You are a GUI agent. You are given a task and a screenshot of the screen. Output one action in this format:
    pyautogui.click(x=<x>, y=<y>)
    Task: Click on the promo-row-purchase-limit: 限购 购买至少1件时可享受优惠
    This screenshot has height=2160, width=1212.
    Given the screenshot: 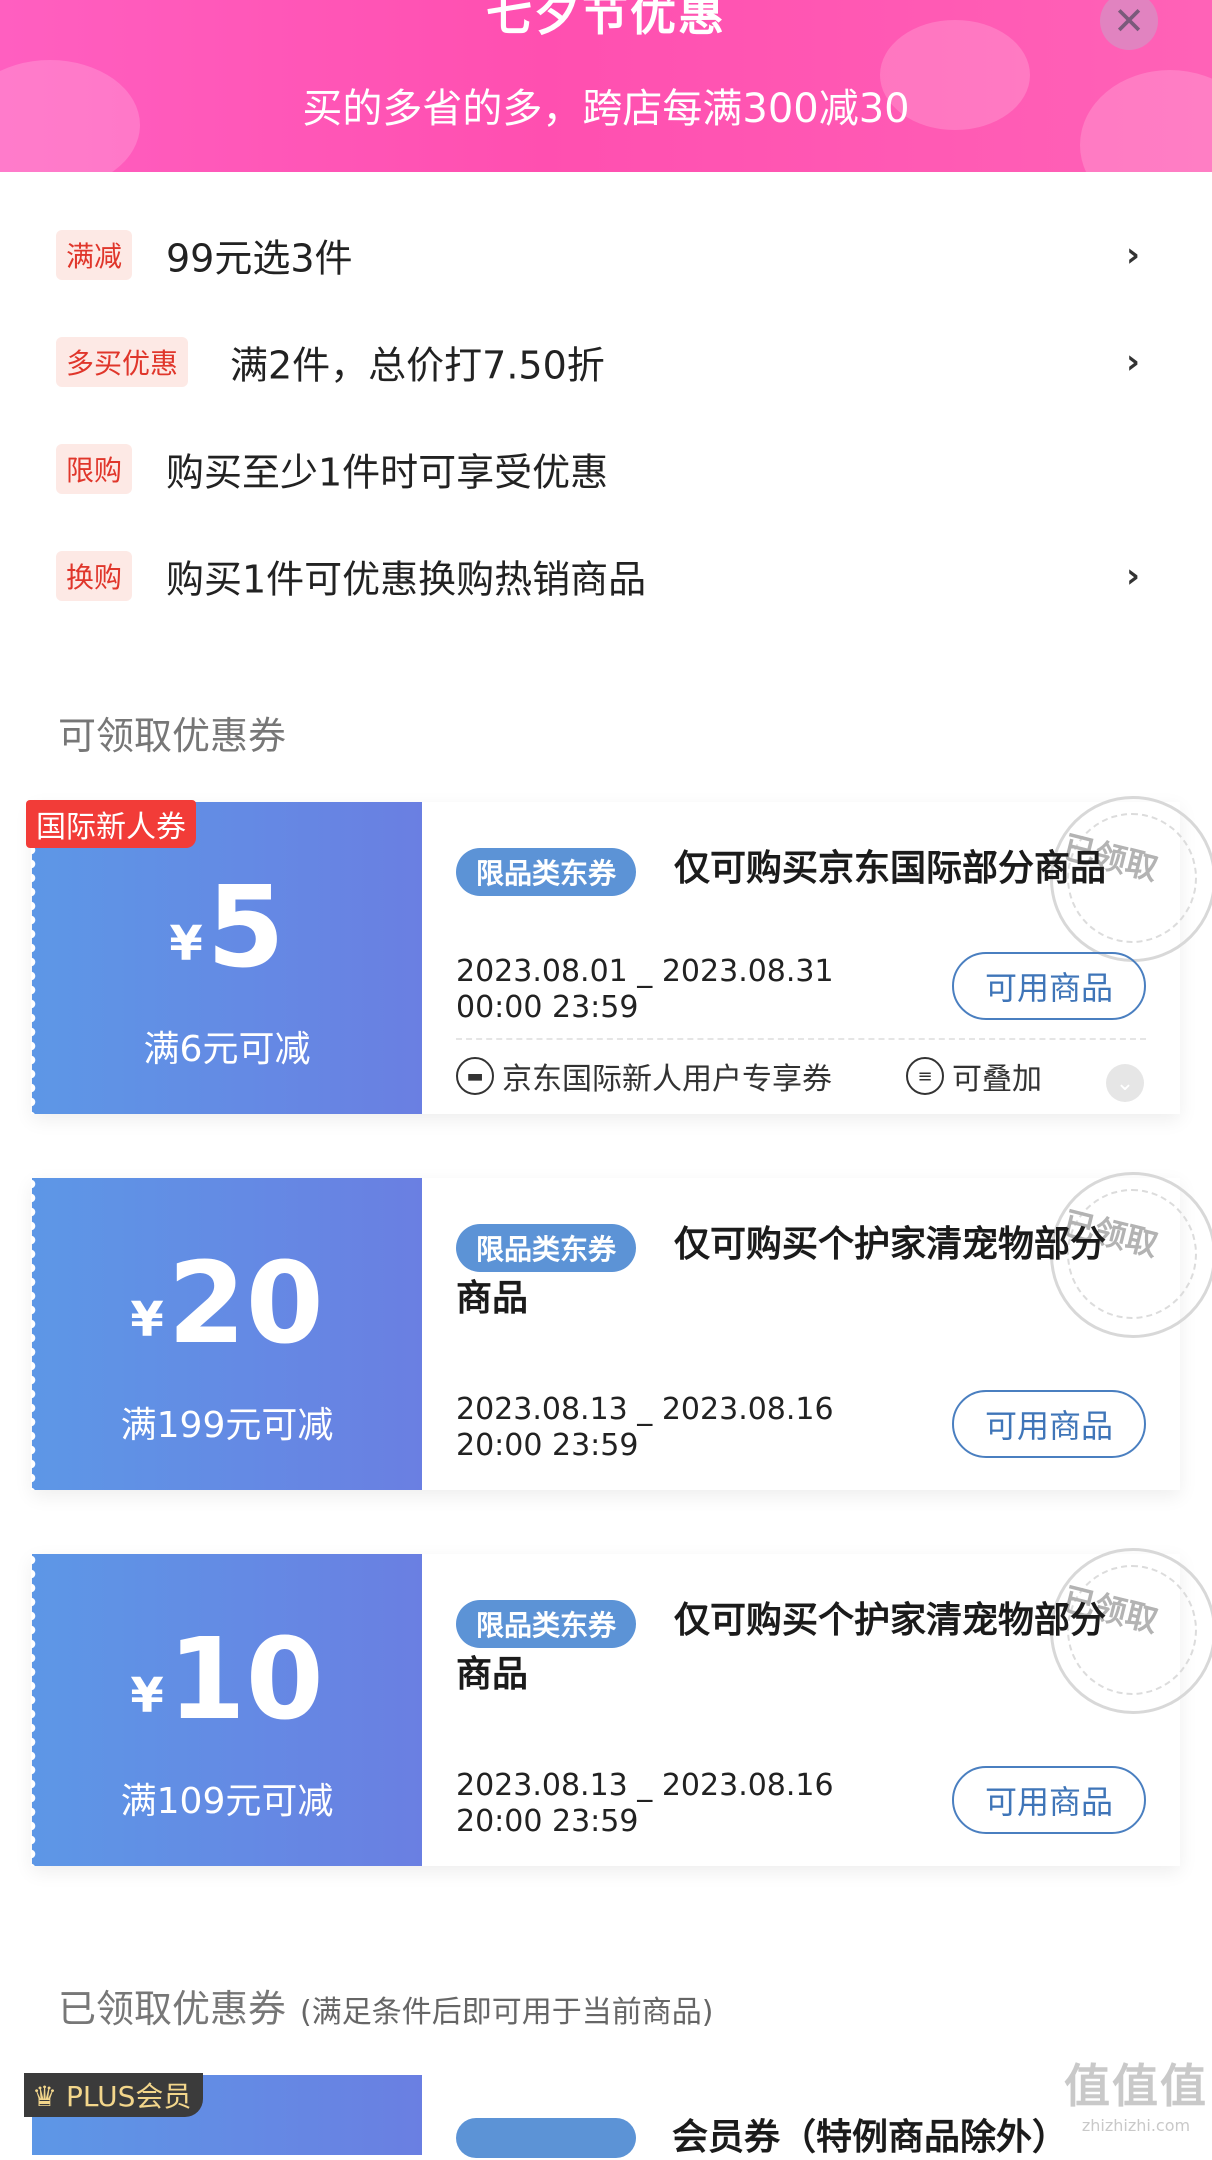 What is the action you would take?
    pyautogui.click(x=606, y=469)
    